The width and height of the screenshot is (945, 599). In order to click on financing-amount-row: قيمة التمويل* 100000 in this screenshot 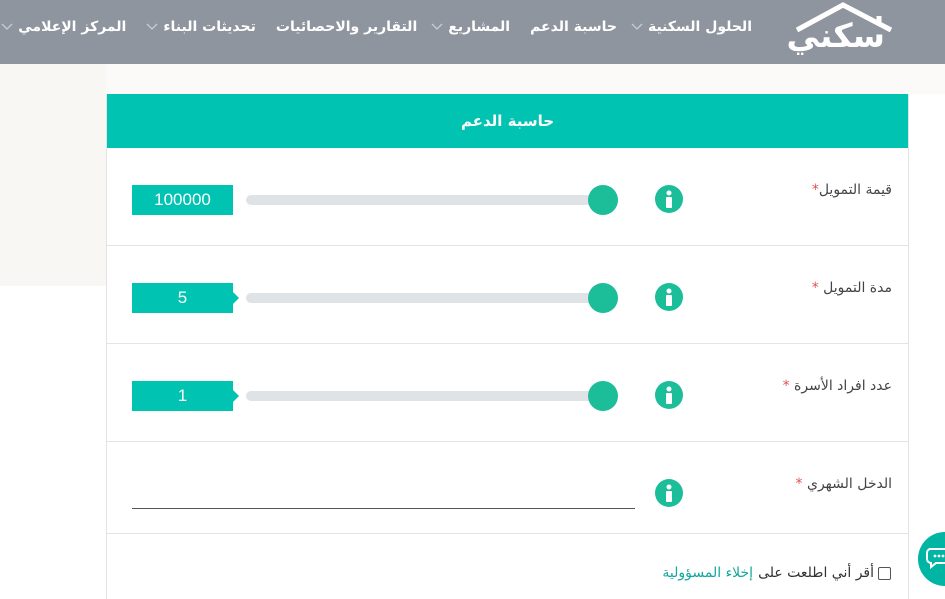, I will do `click(507, 197)`.